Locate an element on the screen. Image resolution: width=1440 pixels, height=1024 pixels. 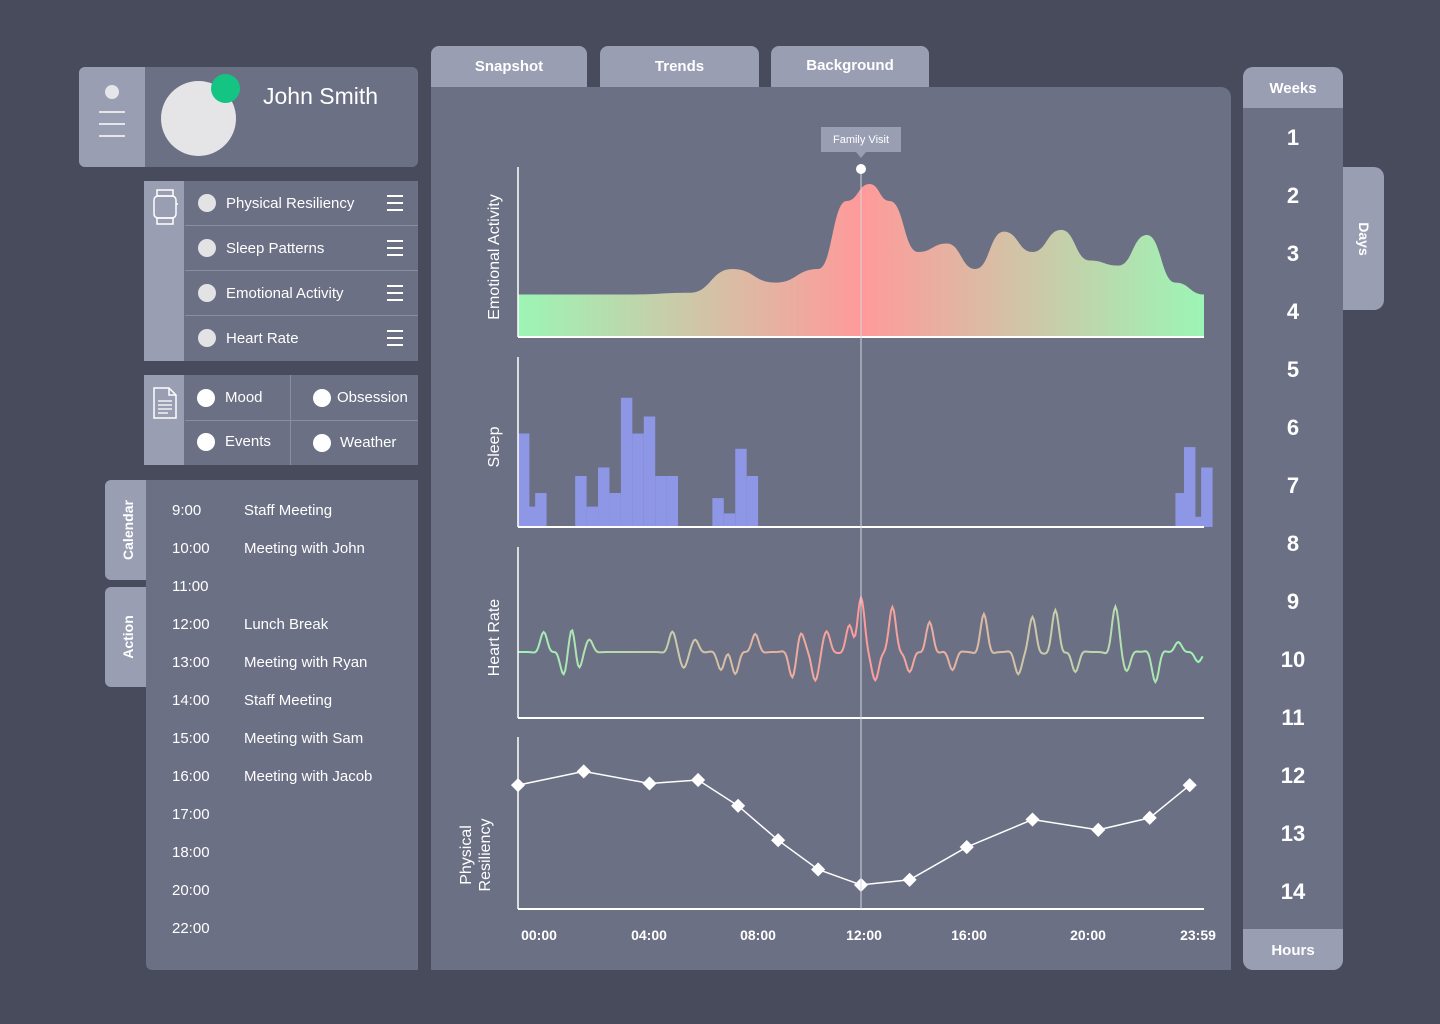
schedule-row: 12:00 Lunch Break is located at coordinates (282, 626).